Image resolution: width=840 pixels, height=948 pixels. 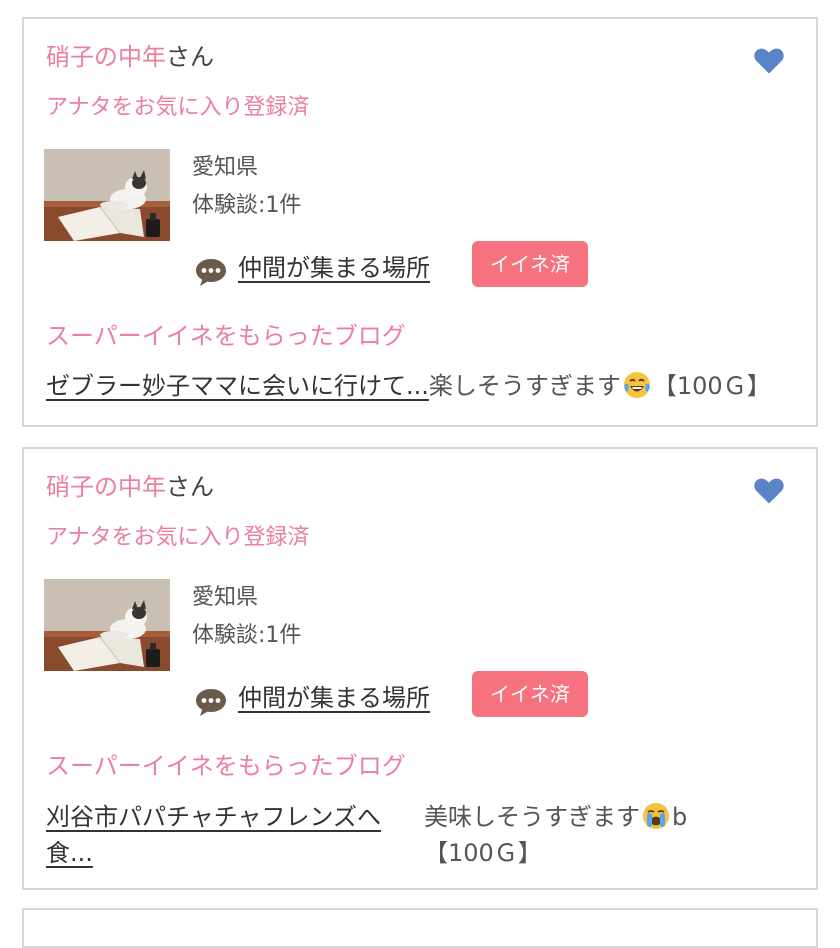 I want to click on tears-of-joy-emoji, so click(x=636, y=385).